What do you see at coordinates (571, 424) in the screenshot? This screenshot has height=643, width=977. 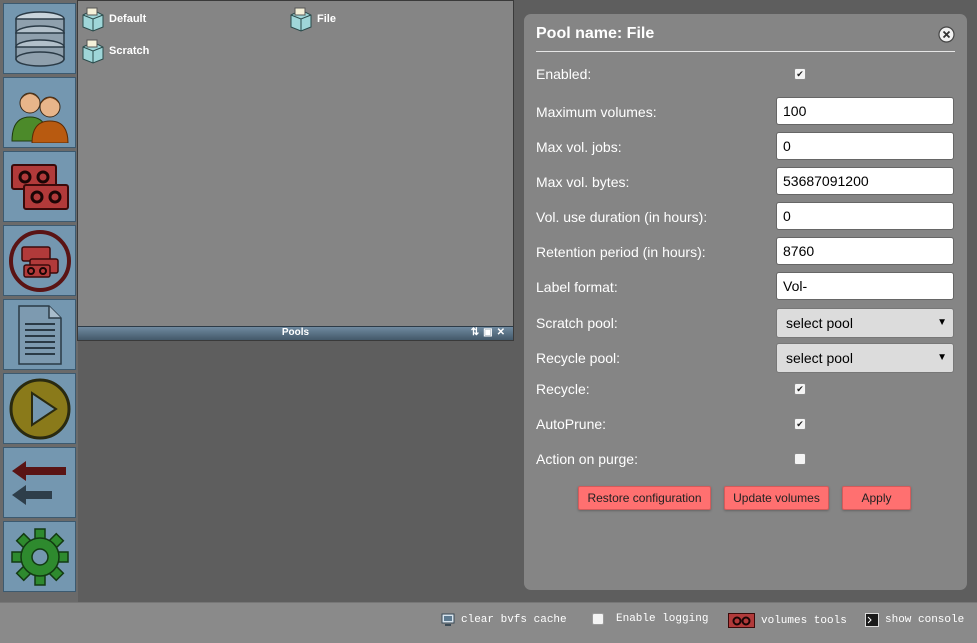 I see `field-label: AutoPrune:` at bounding box center [571, 424].